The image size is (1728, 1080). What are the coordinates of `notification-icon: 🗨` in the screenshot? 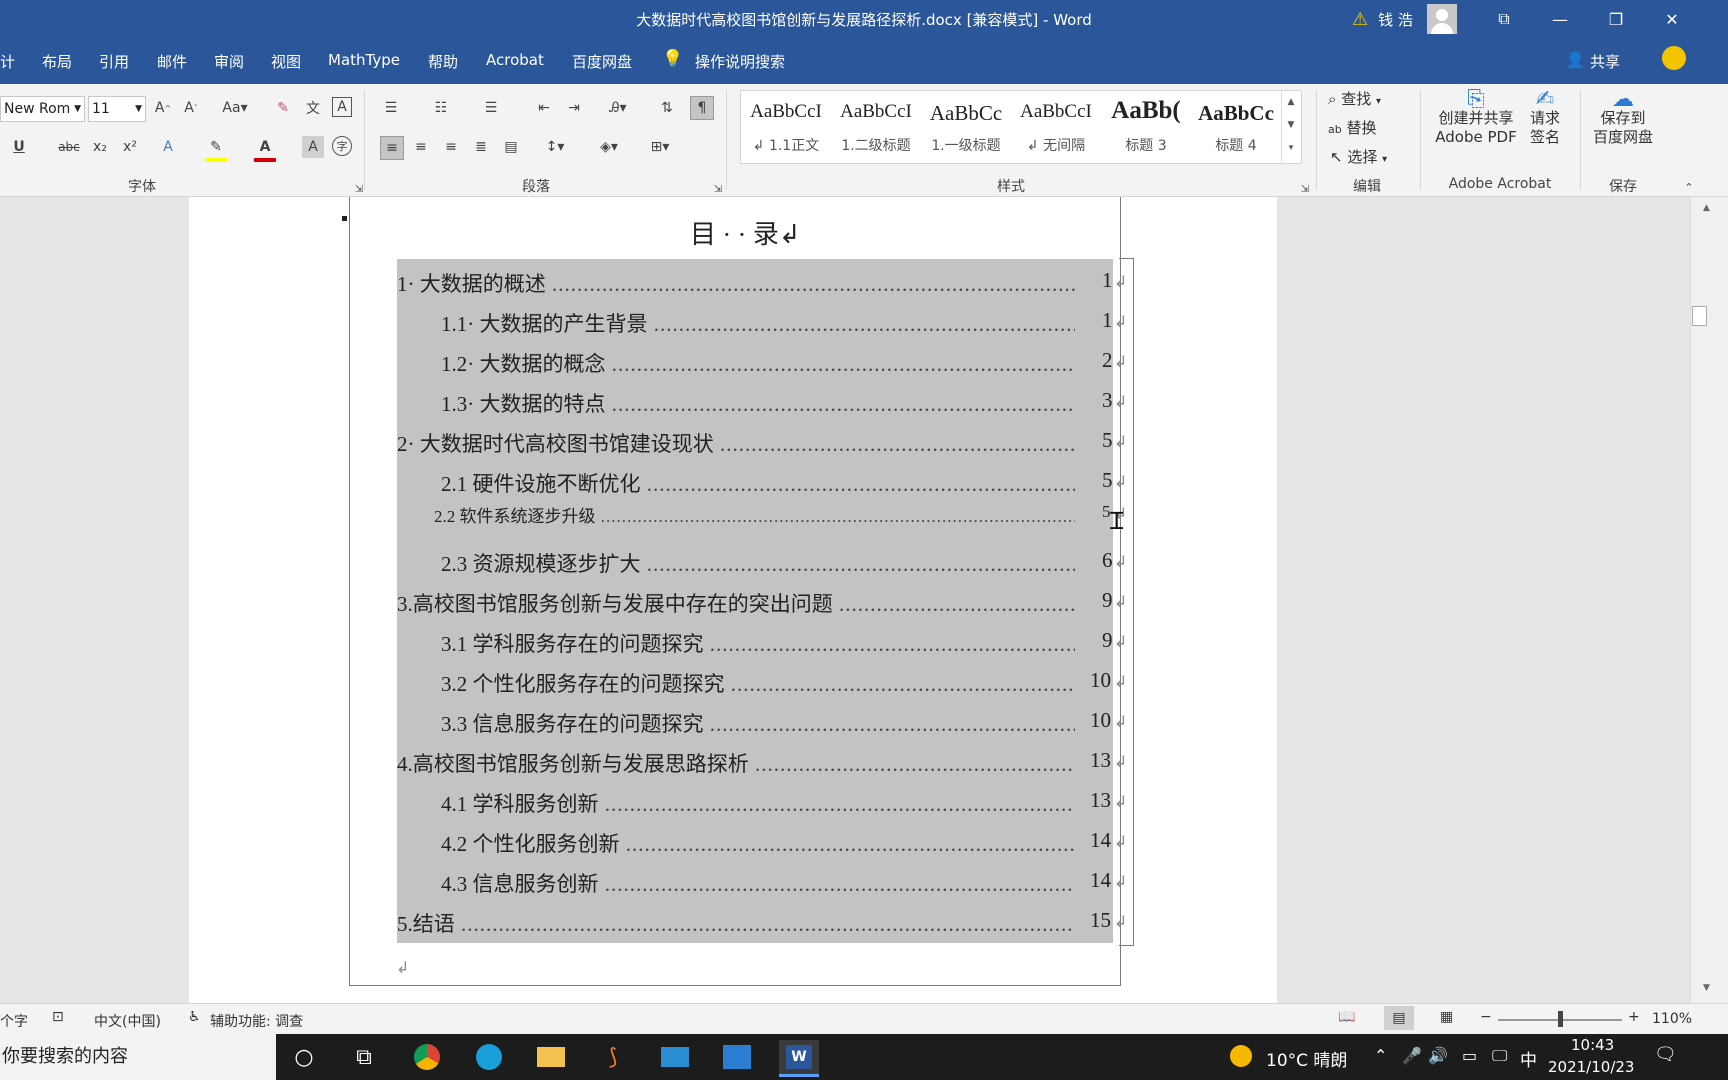 It's located at (1665, 1054).